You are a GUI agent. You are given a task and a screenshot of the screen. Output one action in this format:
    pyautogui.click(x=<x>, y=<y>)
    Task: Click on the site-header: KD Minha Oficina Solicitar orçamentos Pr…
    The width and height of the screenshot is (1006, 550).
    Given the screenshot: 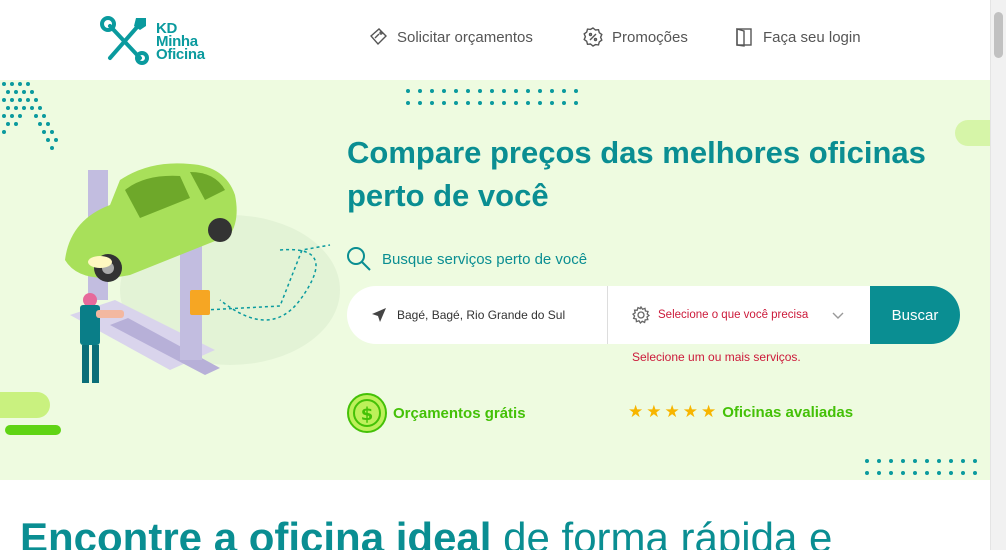 What is the action you would take?
    pyautogui.click(x=495, y=40)
    